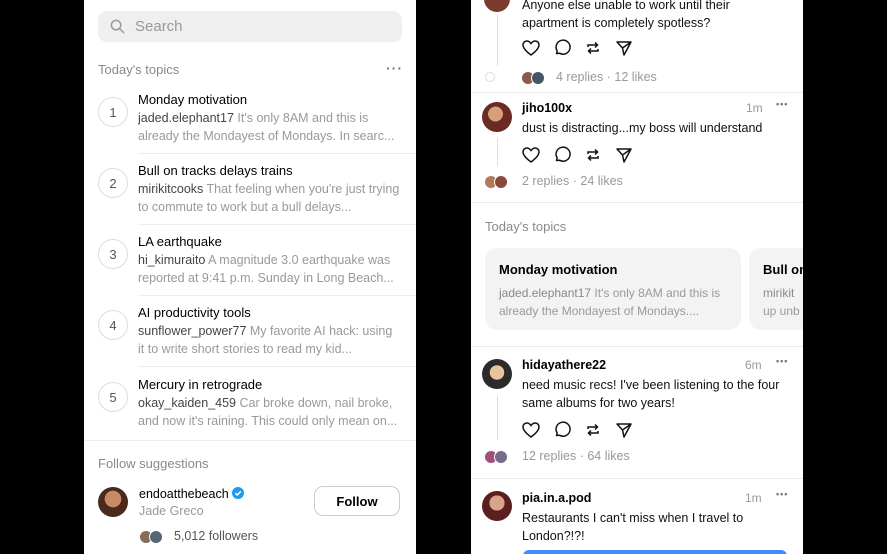 The image size is (887, 554). Describe the element at coordinates (255, 26) in the screenshot. I see `search-input` at that location.